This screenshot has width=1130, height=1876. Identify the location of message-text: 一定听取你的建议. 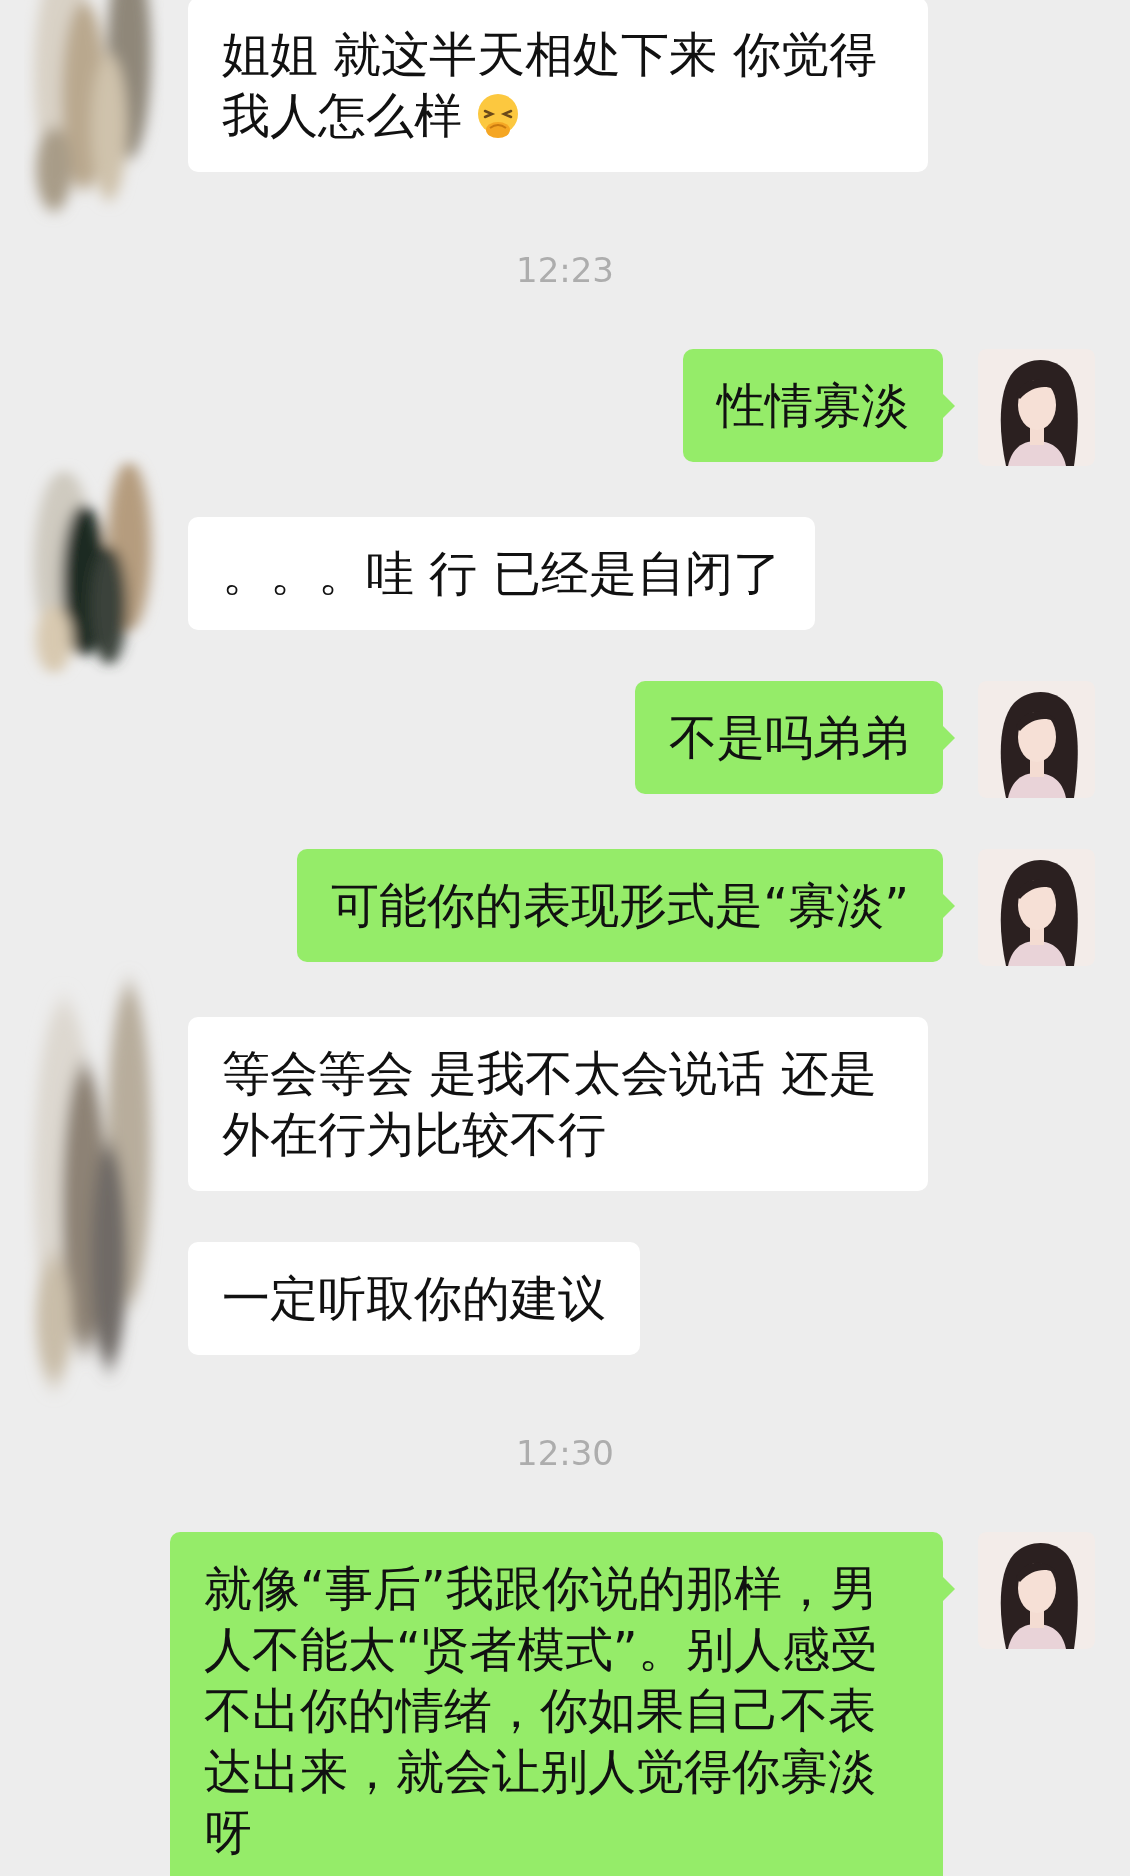
(414, 1298).